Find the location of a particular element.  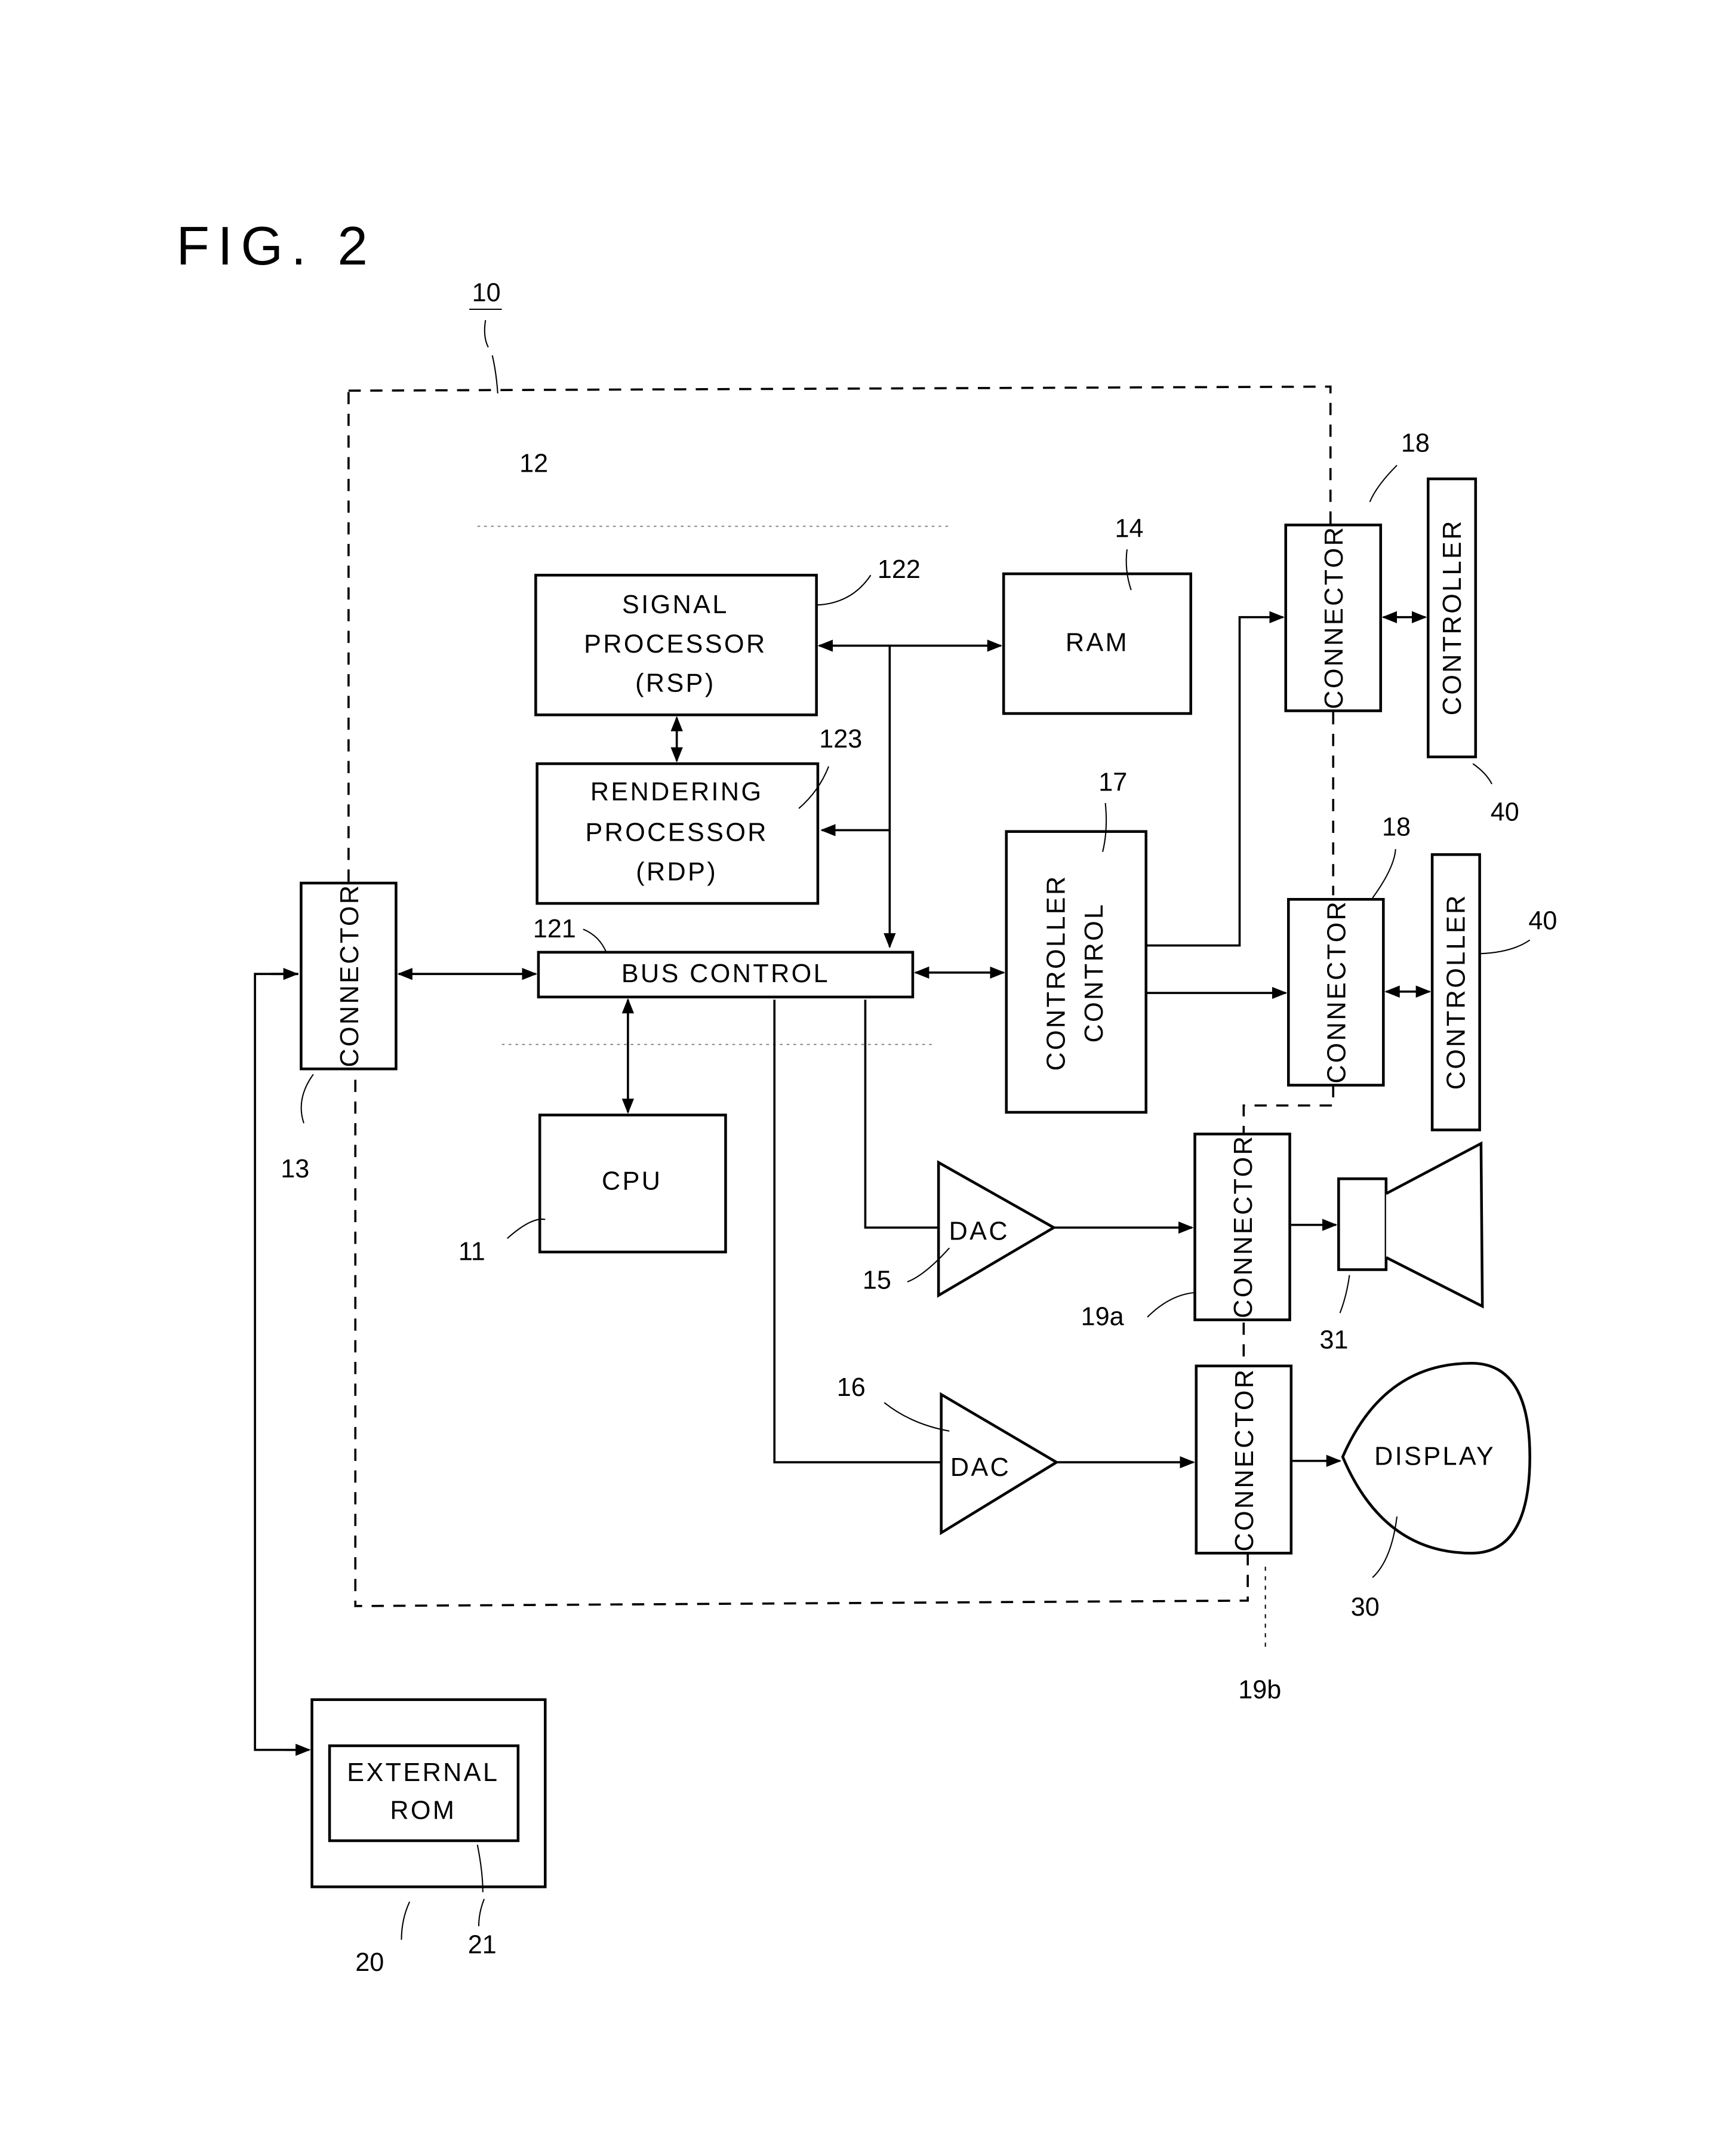

connector-19a-block: CONNECTOR is located at coordinates (1242, 1227).